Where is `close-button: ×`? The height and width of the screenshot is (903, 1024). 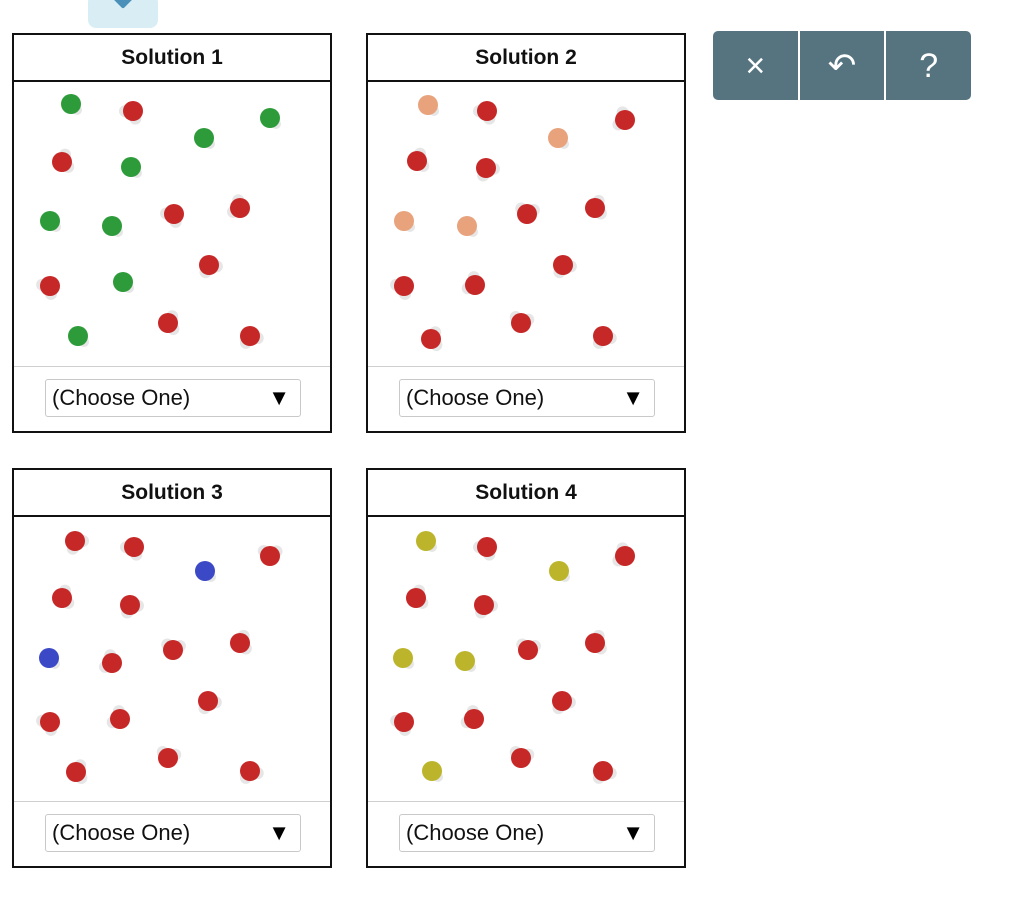 close-button: × is located at coordinates (755, 65).